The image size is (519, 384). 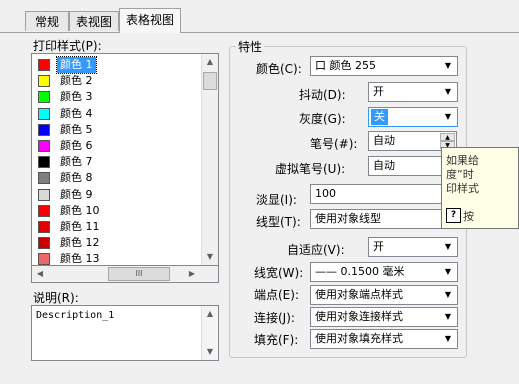 I want to click on list-item-label: 颜色 5, so click(x=76, y=129).